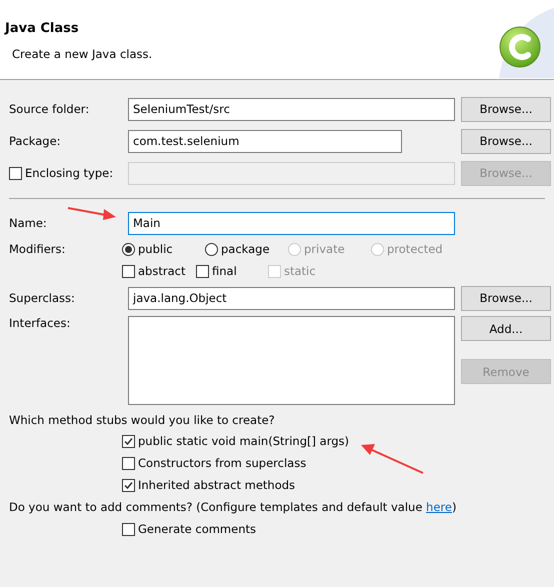 Image resolution: width=554 pixels, height=587 pixels. I want to click on name-field: Main, so click(291, 223).